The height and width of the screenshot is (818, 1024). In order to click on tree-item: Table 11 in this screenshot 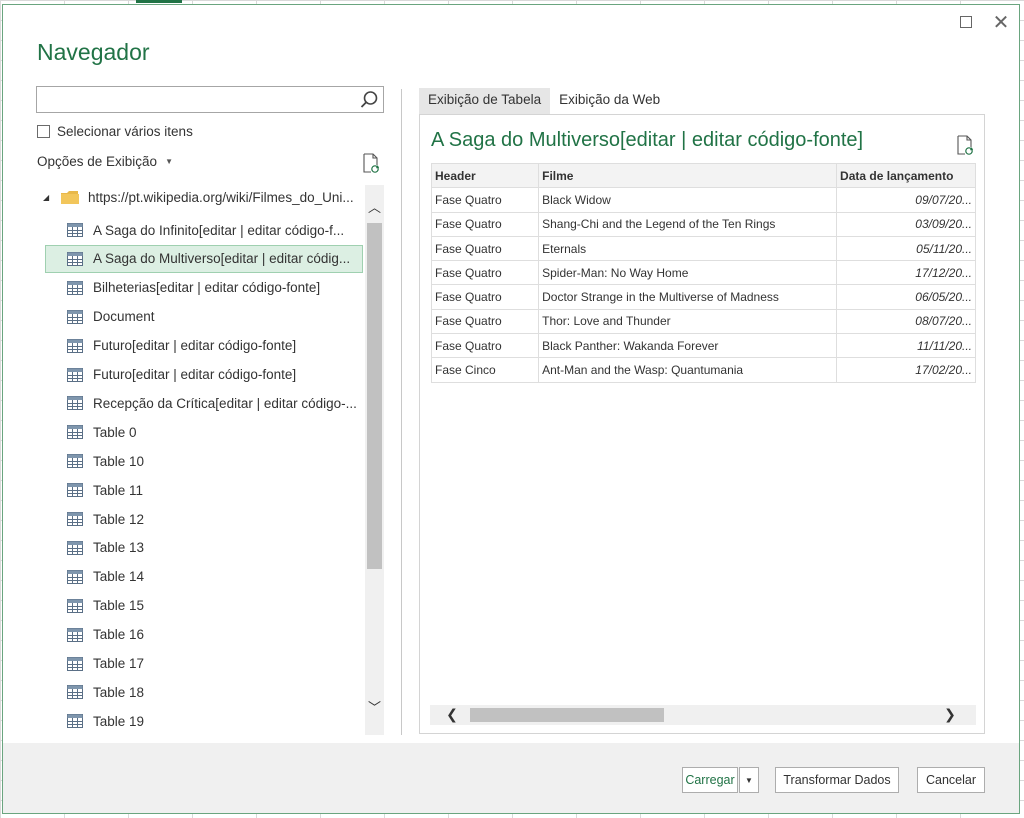, I will do `click(200, 490)`.